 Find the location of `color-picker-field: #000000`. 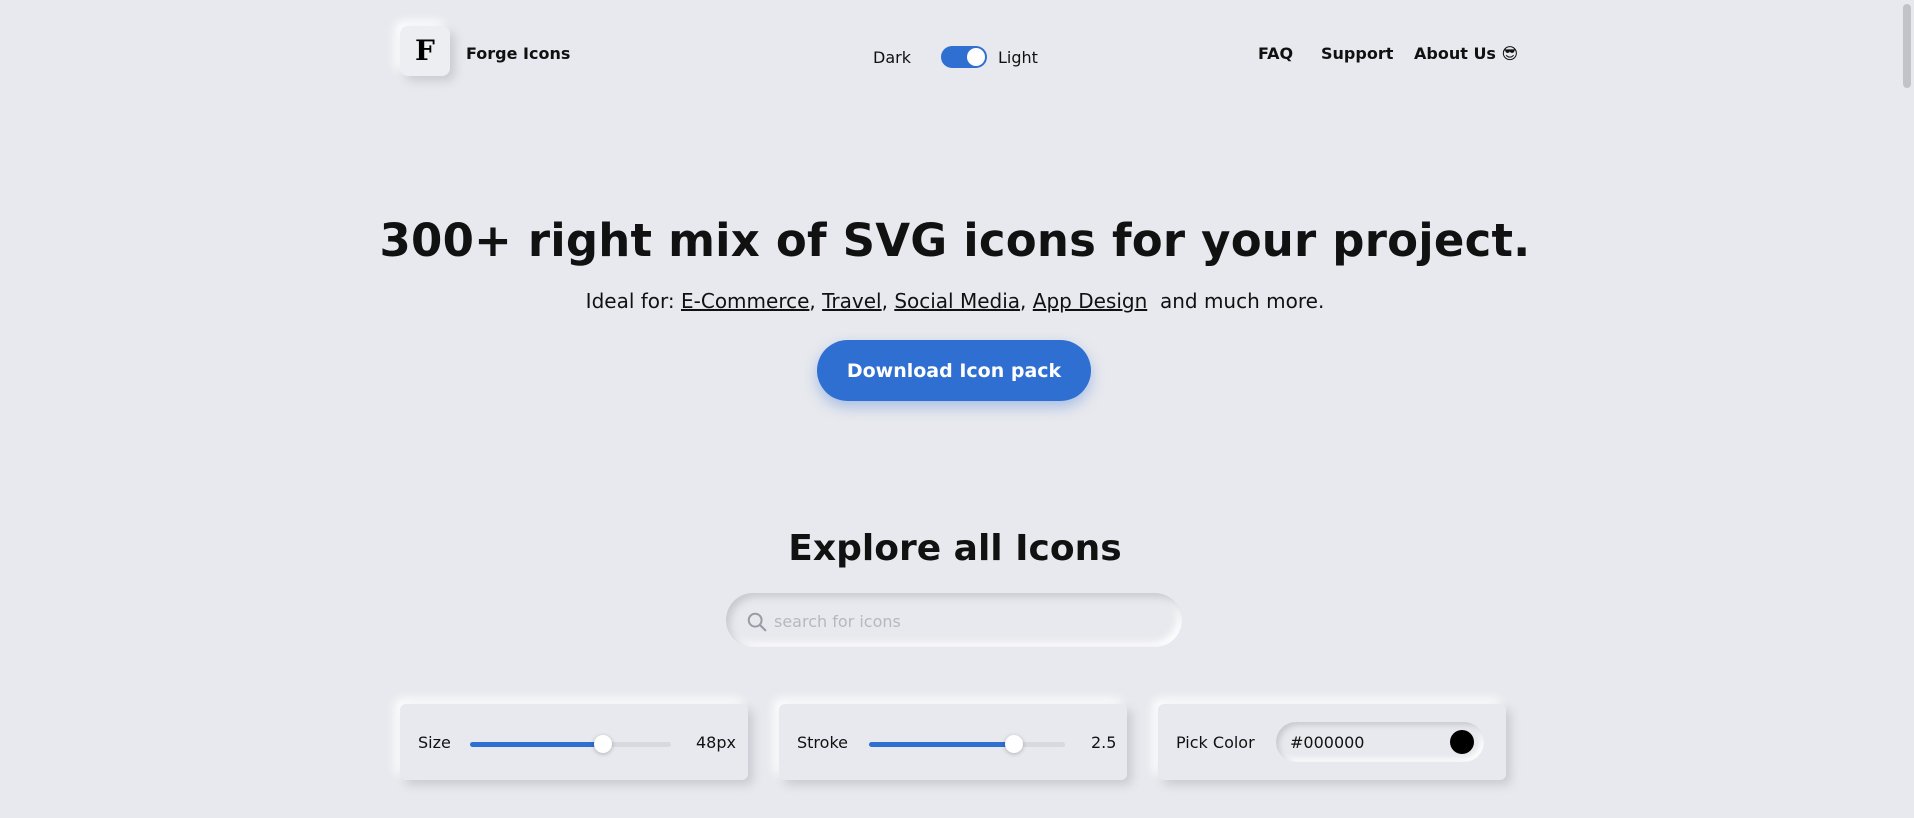

color-picker-field: #000000 is located at coordinates (1380, 742).